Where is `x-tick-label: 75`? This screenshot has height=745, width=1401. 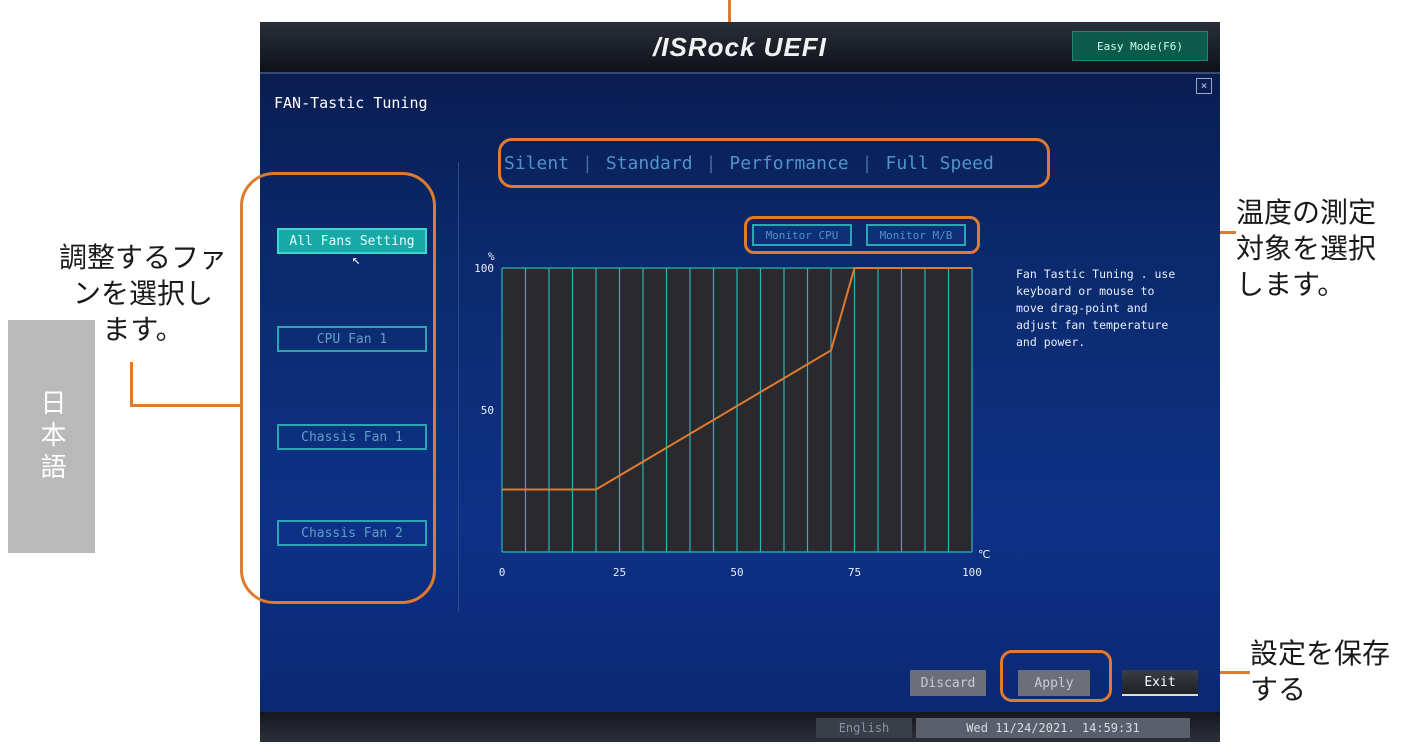
x-tick-label: 75 is located at coordinates (854, 572).